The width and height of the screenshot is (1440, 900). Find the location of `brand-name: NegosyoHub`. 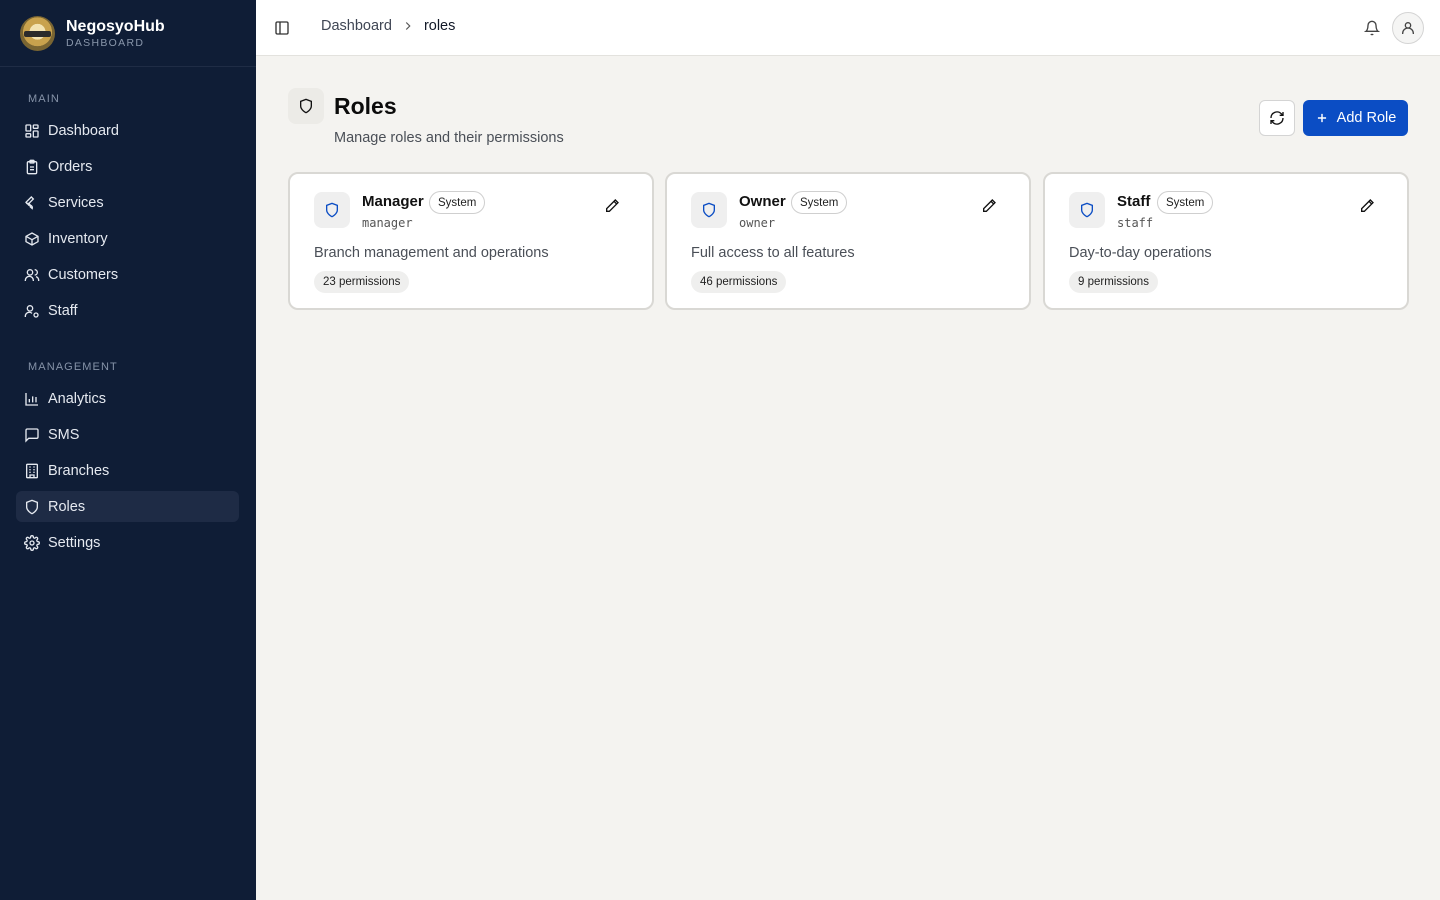

brand-name: NegosyoHub is located at coordinates (115, 26).